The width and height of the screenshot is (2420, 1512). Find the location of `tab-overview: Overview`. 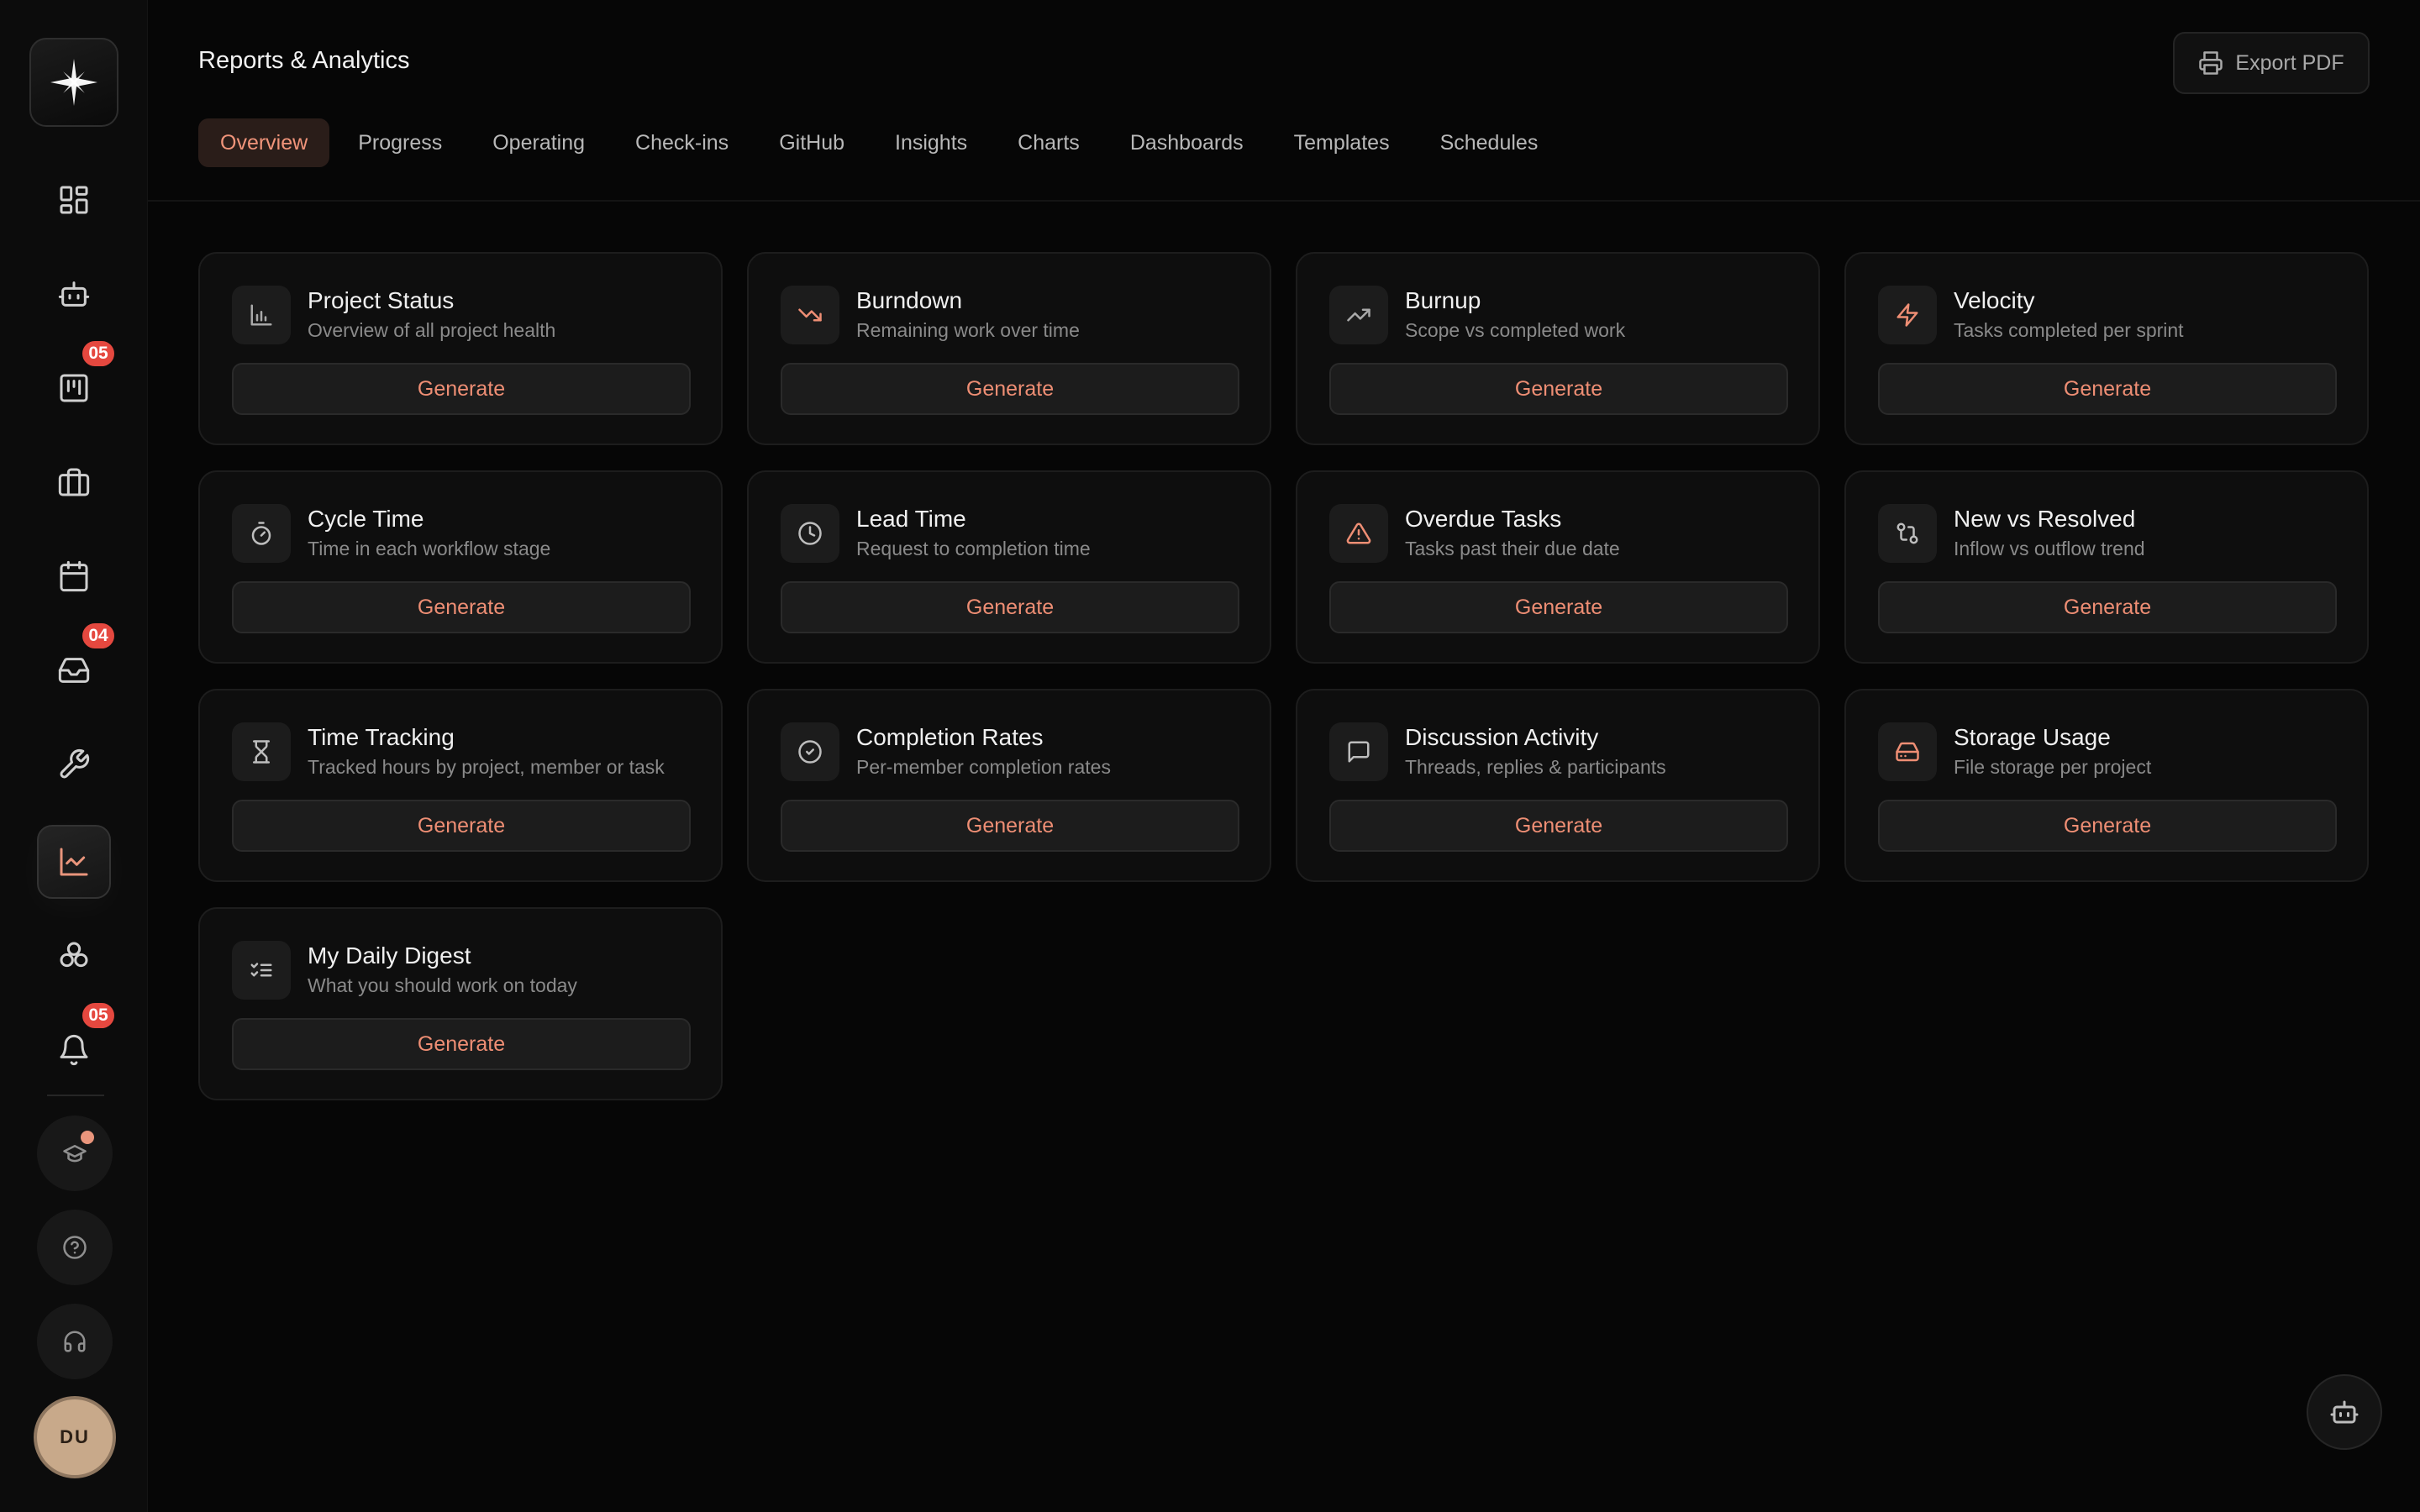

tab-overview: Overview is located at coordinates (264, 142).